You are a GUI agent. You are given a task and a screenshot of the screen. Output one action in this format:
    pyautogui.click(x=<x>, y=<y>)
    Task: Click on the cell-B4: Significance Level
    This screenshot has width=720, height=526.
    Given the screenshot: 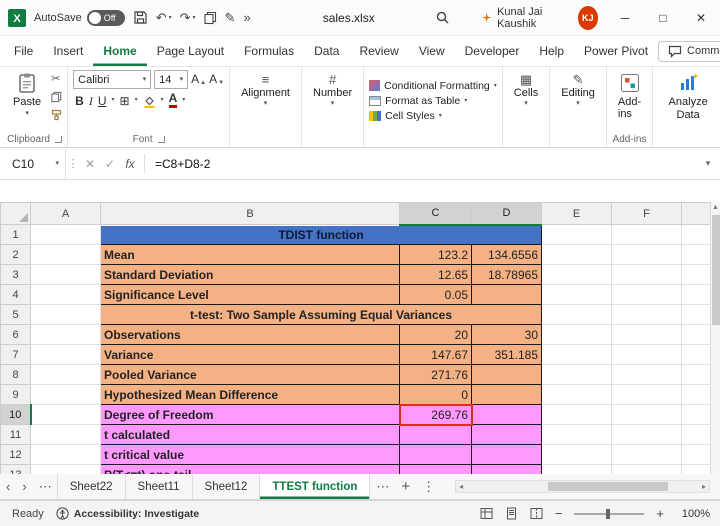 What is the action you would take?
    pyautogui.click(x=250, y=294)
    